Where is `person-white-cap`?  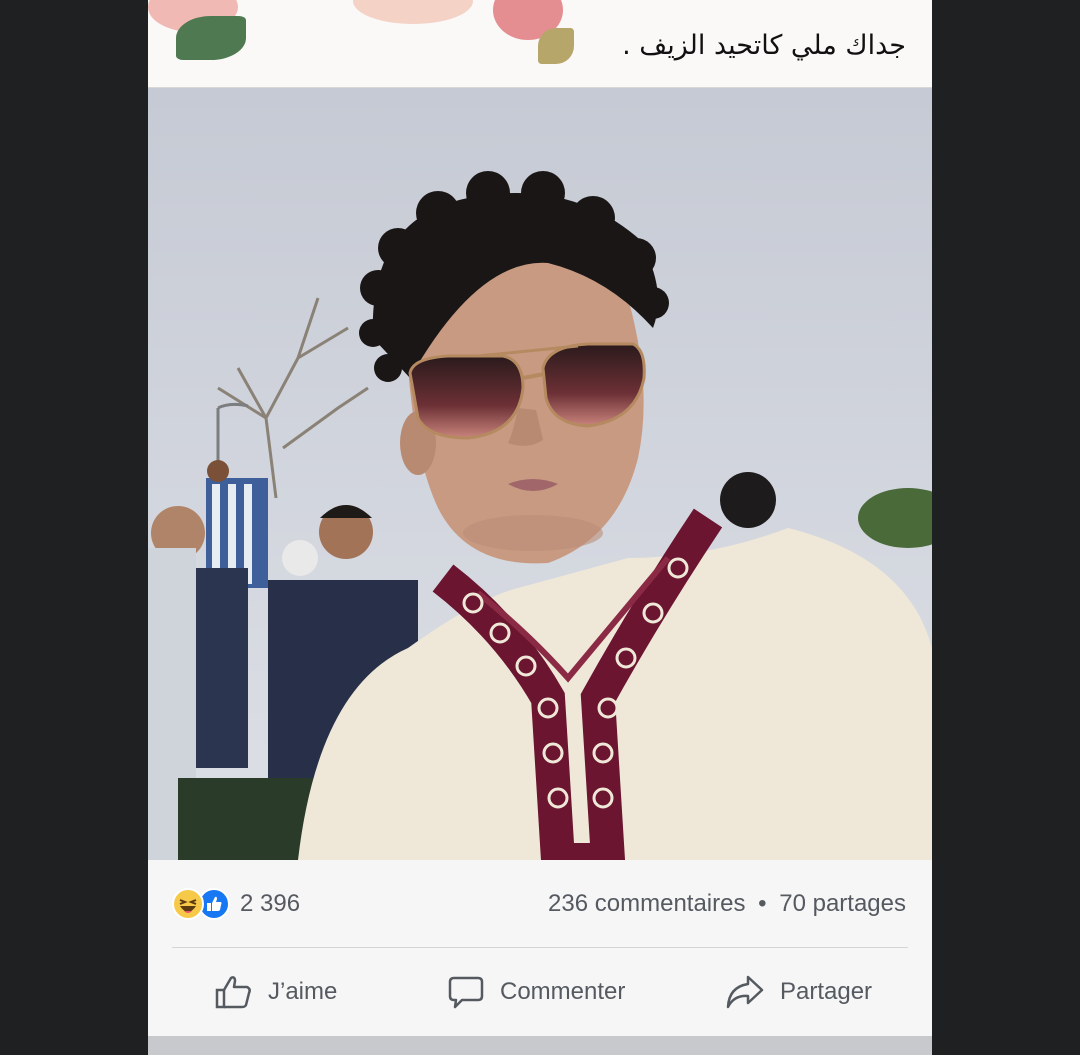 person-white-cap is located at coordinates (300, 558).